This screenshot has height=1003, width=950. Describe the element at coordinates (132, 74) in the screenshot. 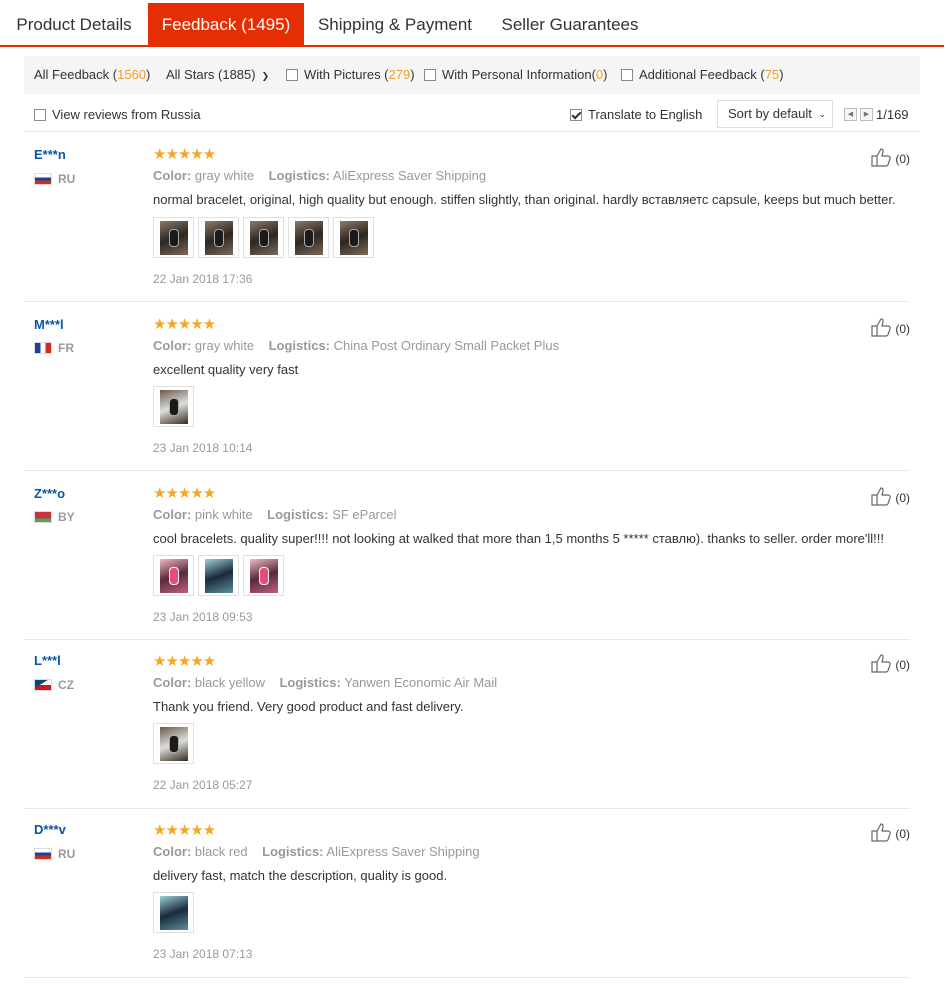

I see `filter-count: 1560` at that location.